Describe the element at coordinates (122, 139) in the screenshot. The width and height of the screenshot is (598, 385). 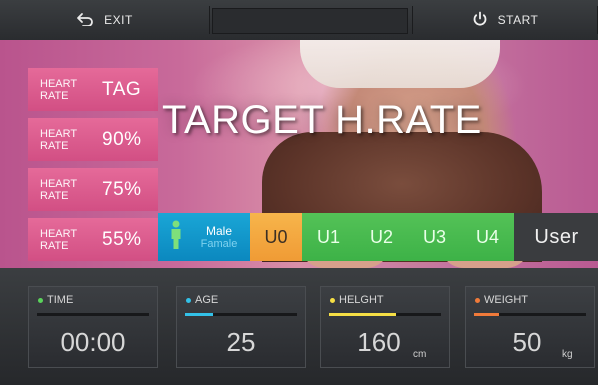
I see `heart-rate-value: 90%` at that location.